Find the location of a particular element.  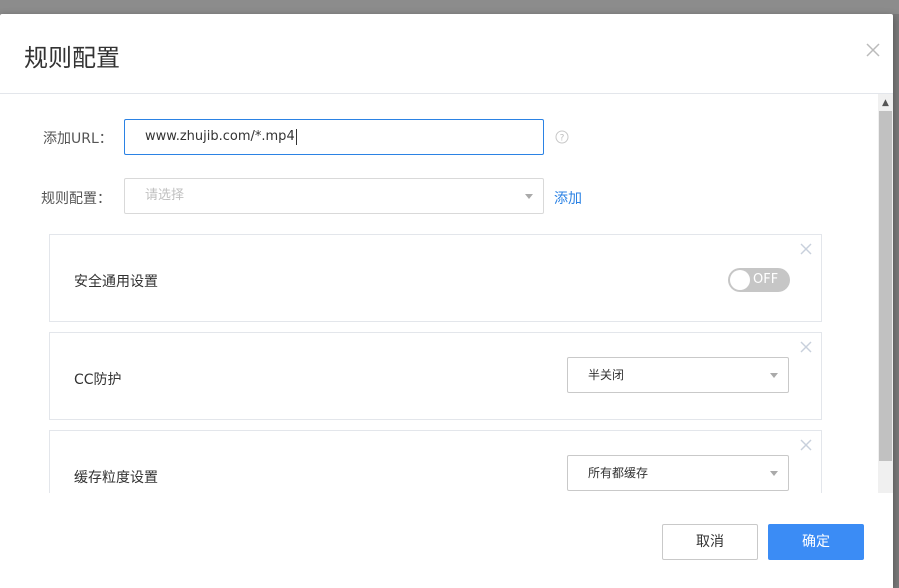

cache-granularity-select: 所有都缓存 is located at coordinates (678, 473).